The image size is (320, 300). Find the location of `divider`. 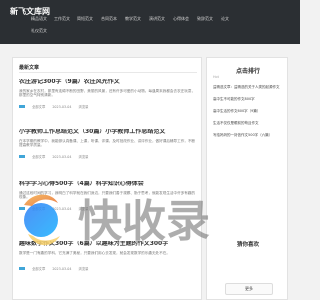

divider is located at coordinates (108, 72).